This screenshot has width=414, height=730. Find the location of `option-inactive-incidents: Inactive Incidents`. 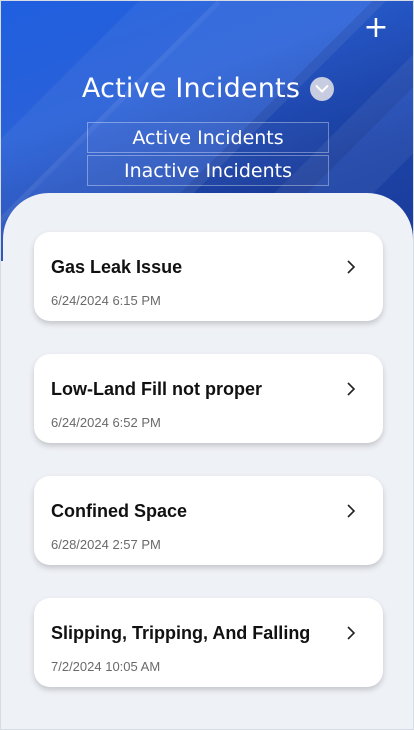

option-inactive-incidents: Inactive Incidents is located at coordinates (208, 170).